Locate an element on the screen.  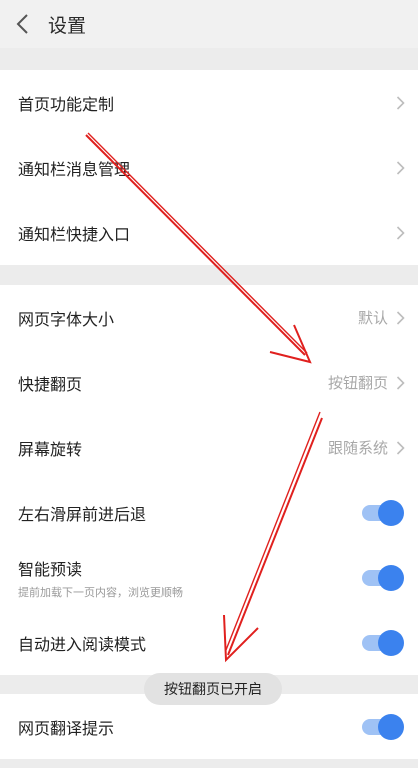
setting-font-size: 网页字体大小 默认 is located at coordinates (209, 317).